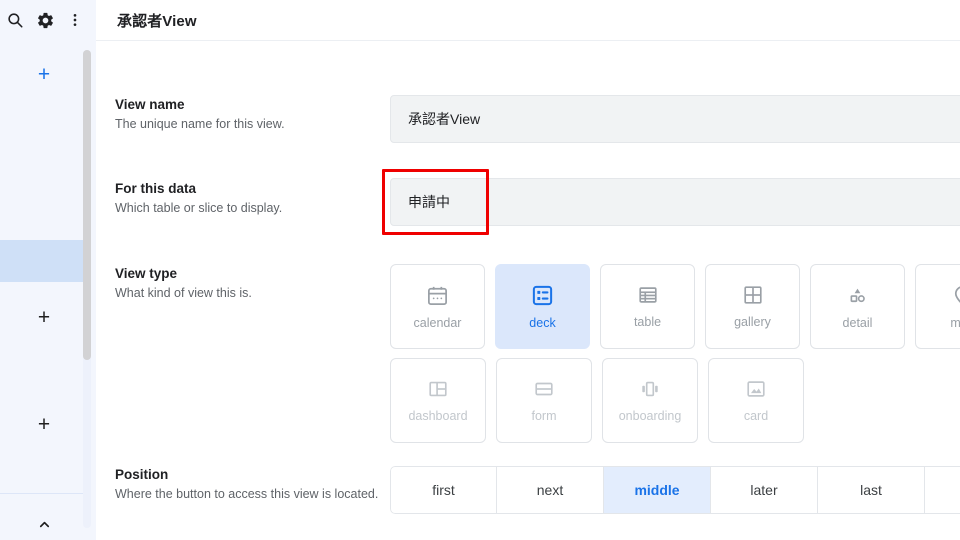  What do you see at coordinates (647, 322) in the screenshot?
I see `view-type-tile-table-label: table` at bounding box center [647, 322].